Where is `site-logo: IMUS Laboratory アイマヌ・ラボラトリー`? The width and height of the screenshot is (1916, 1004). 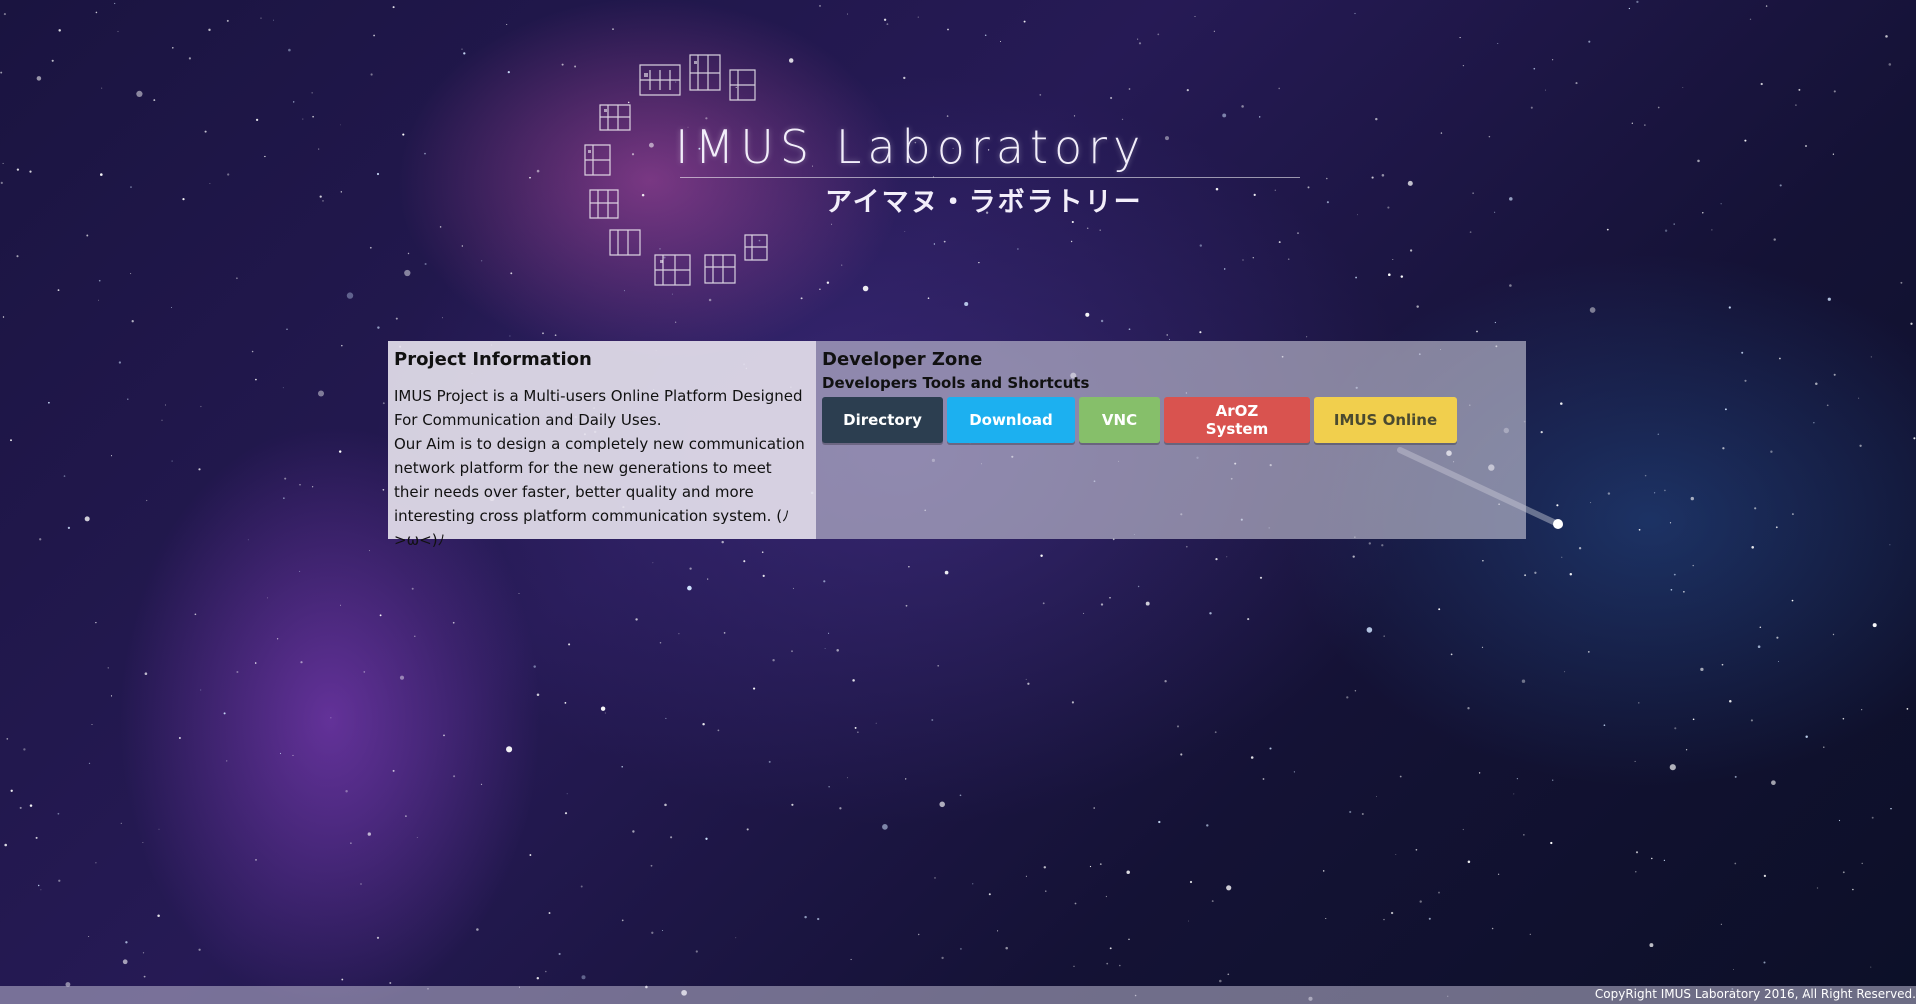 site-logo: IMUS Laboratory アイマヌ・ラボラトリー is located at coordinates (960, 165).